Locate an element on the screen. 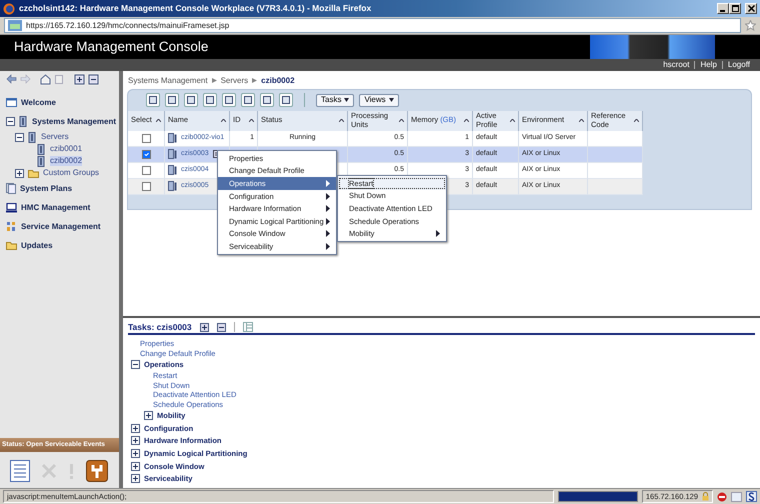 This screenshot has width=760, height=504. app-title: Hardware Management Console is located at coordinates (112, 47).